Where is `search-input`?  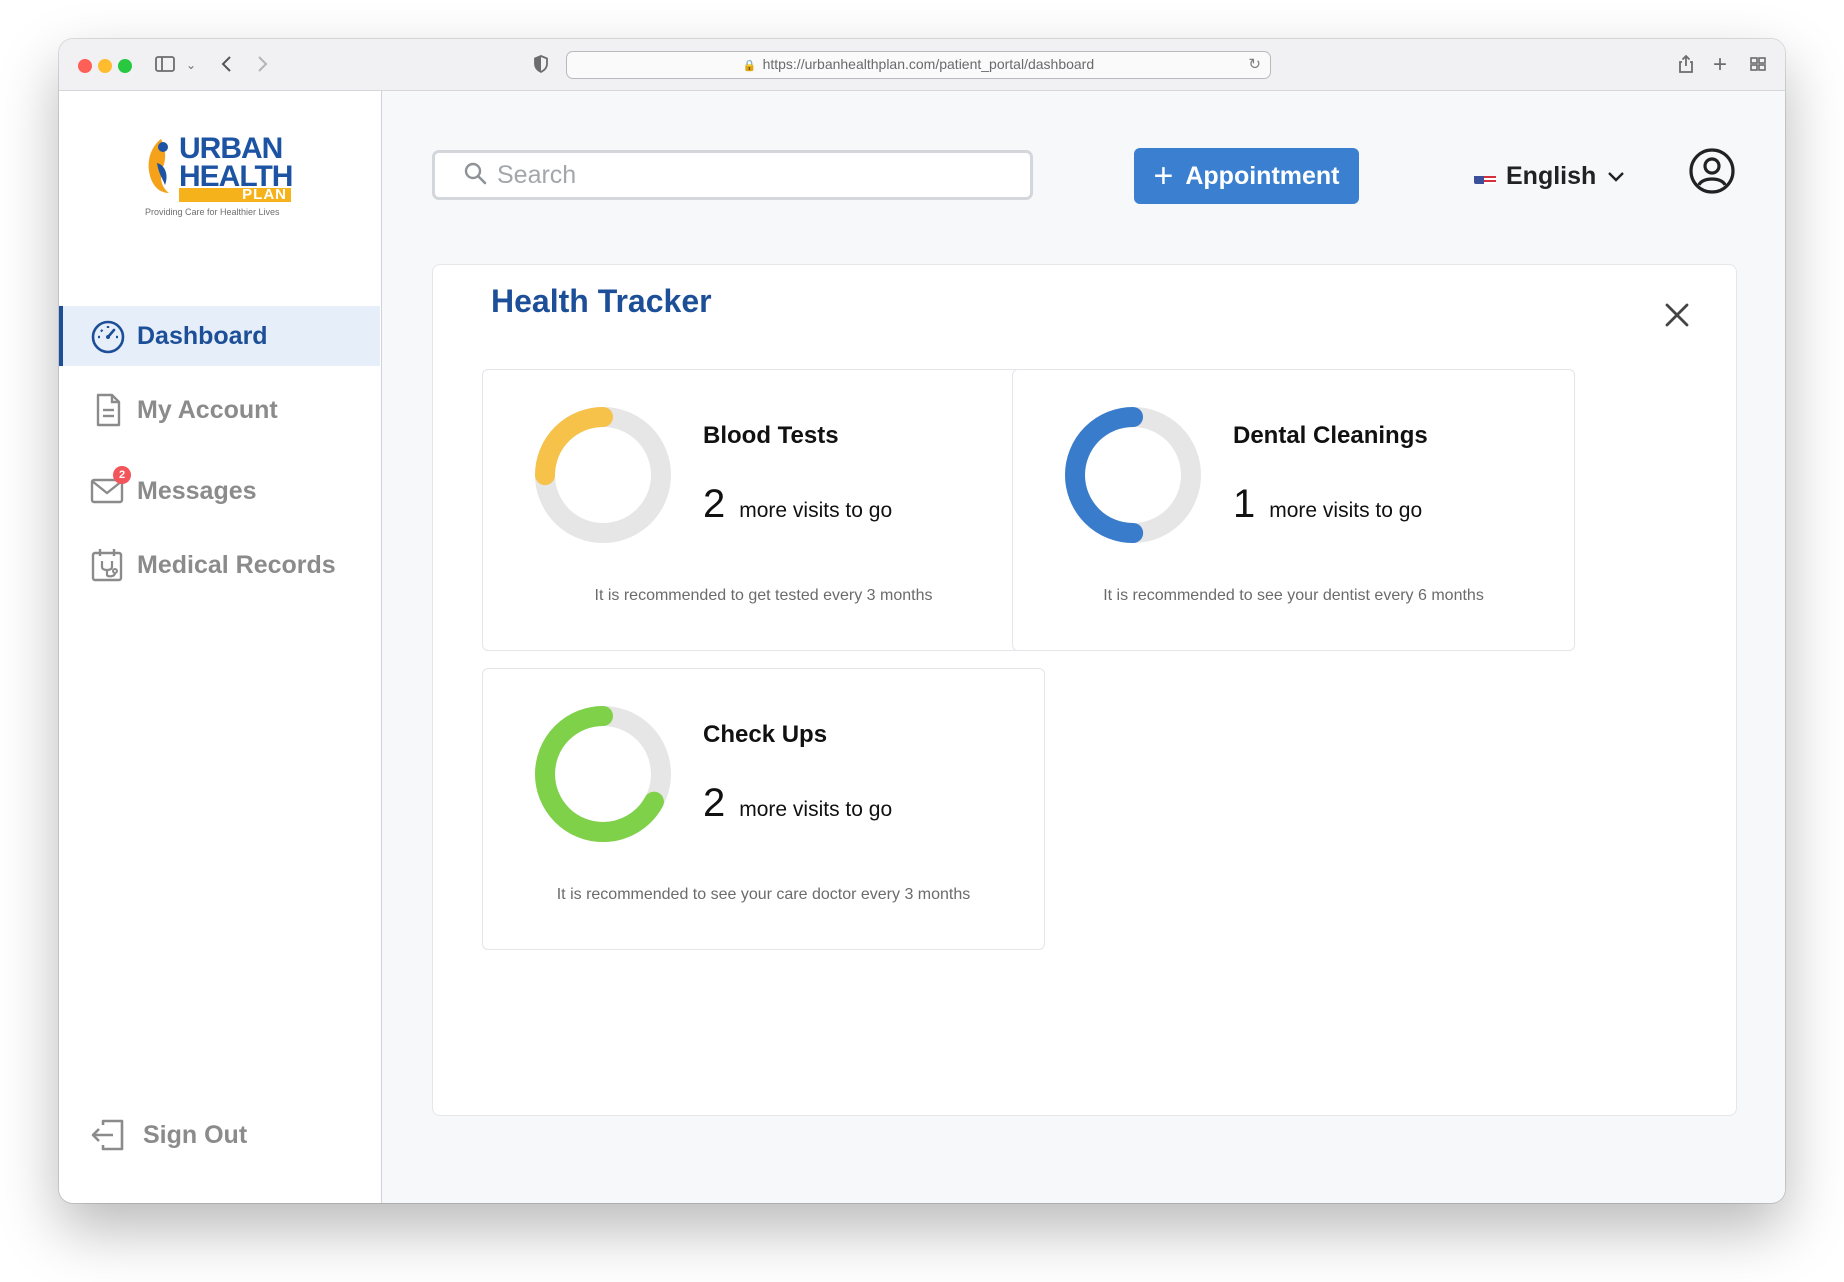 search-input is located at coordinates (757, 175).